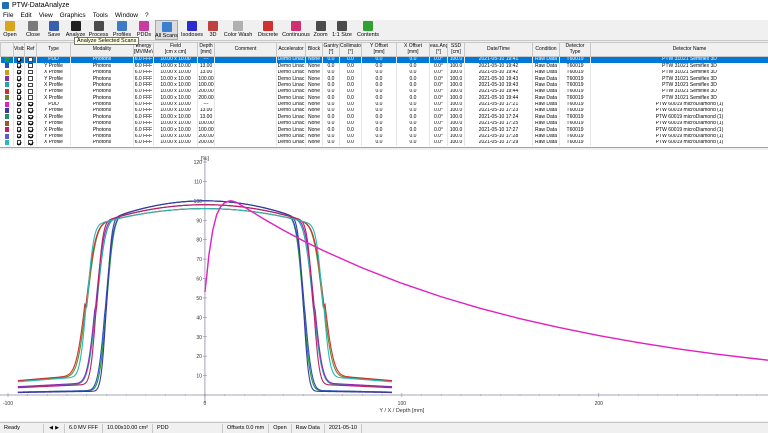 This screenshot has height=433, width=768. What do you see at coordinates (368, 30) in the screenshot?
I see `contents-button: Contents` at bounding box center [368, 30].